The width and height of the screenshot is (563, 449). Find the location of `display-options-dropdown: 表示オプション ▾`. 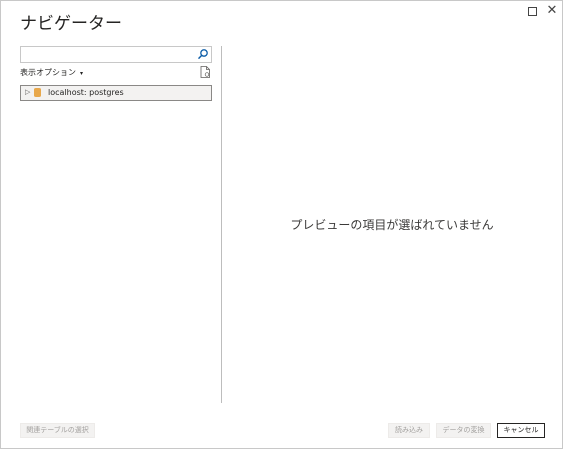

display-options-dropdown: 表示オプション ▾ is located at coordinates (51, 72).